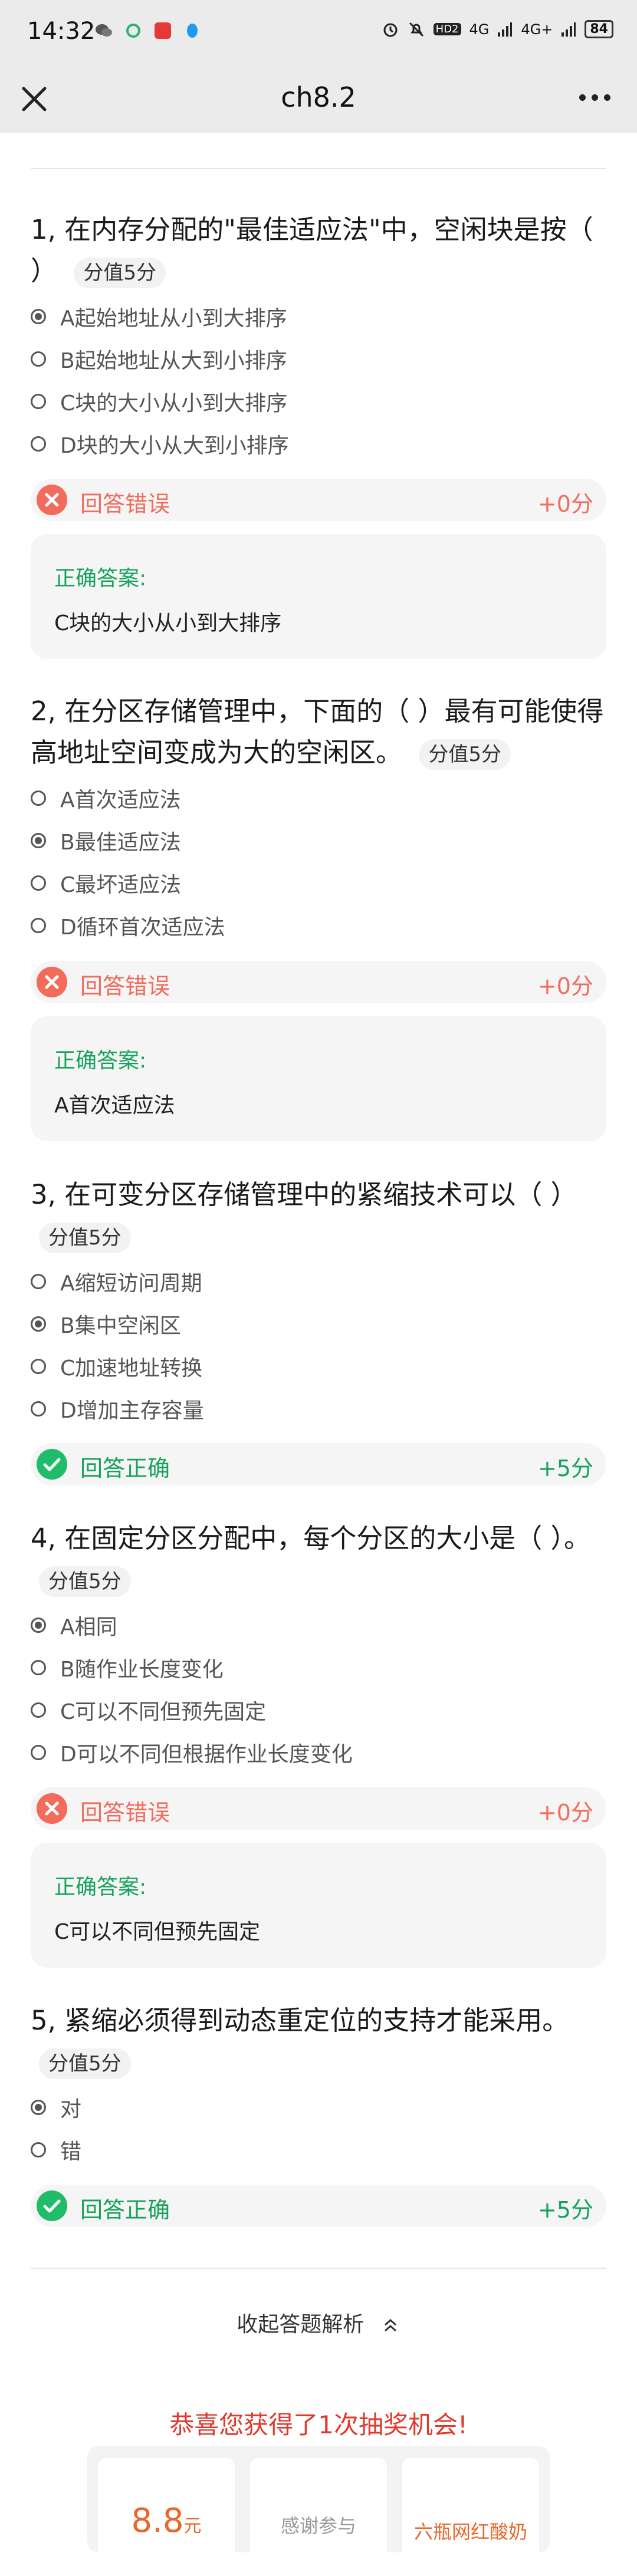  I want to click on option-b: B最佳适应法, so click(320, 840).